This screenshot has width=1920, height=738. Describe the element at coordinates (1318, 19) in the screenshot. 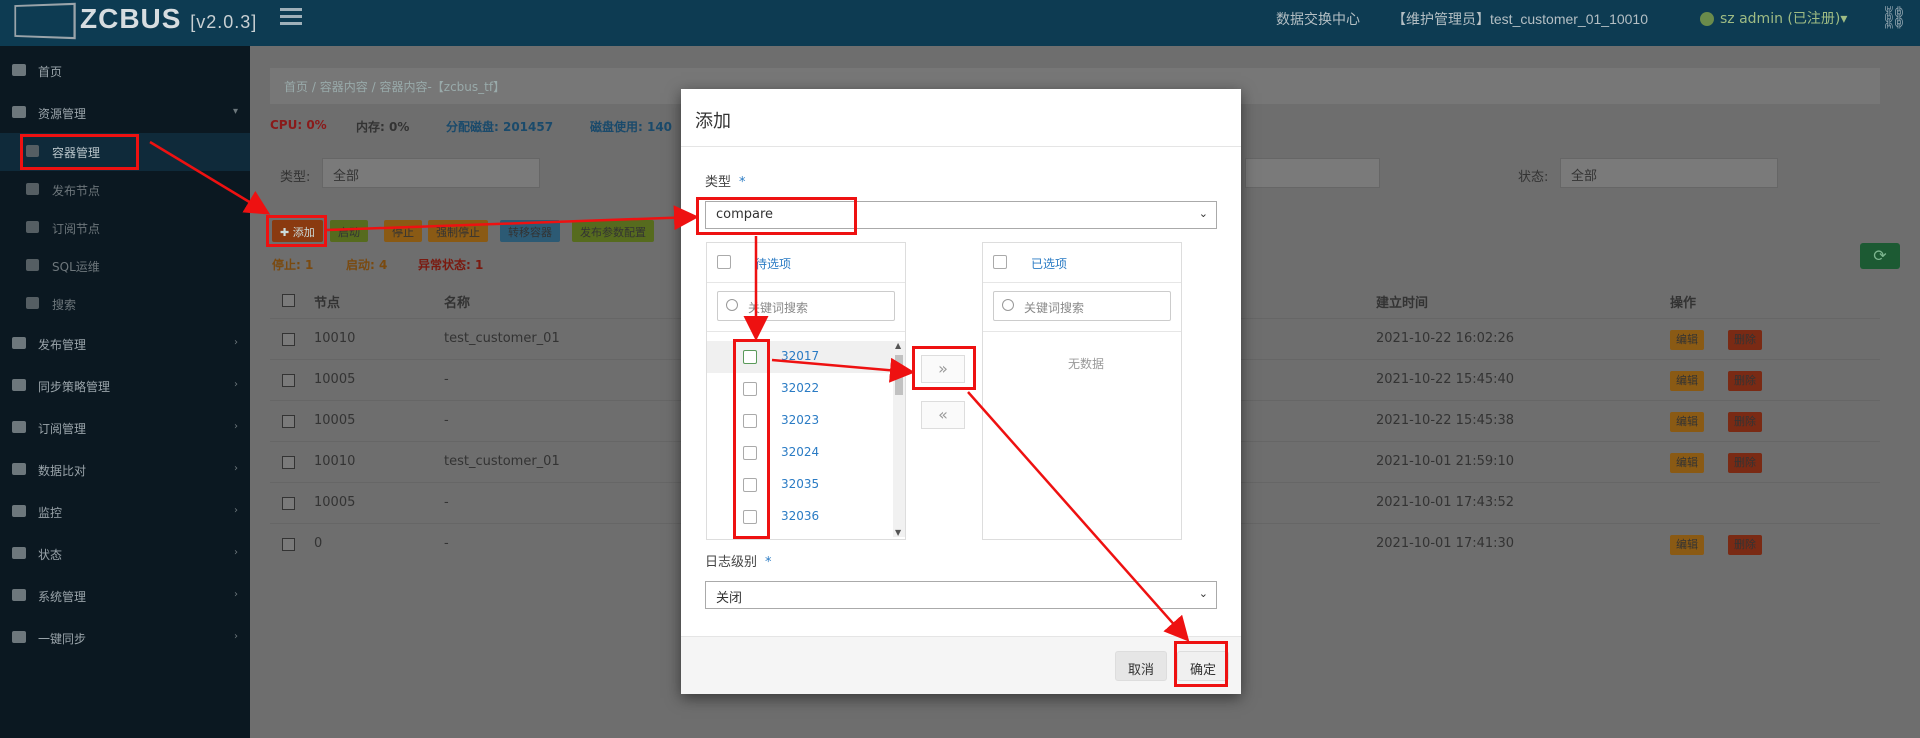

I see `data-exchange-link: 数据交换中心` at that location.